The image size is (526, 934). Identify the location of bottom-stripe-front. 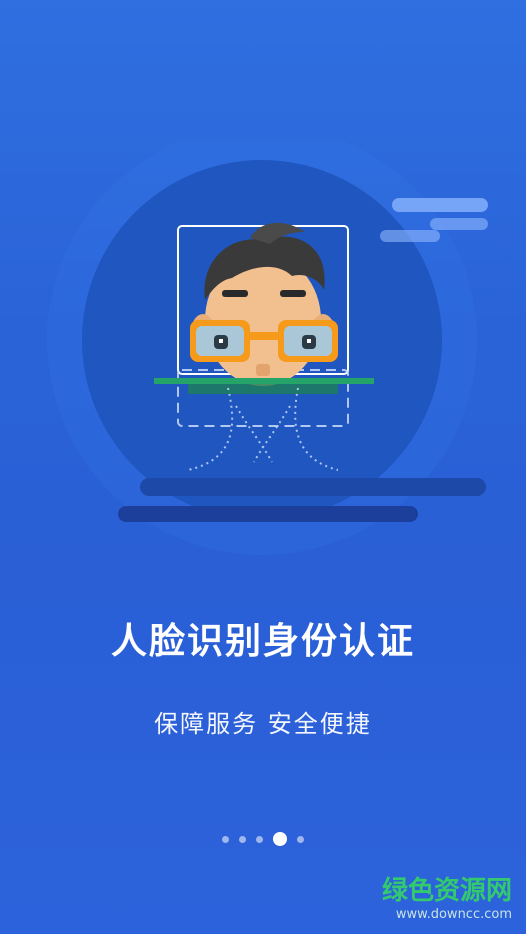
(313, 487).